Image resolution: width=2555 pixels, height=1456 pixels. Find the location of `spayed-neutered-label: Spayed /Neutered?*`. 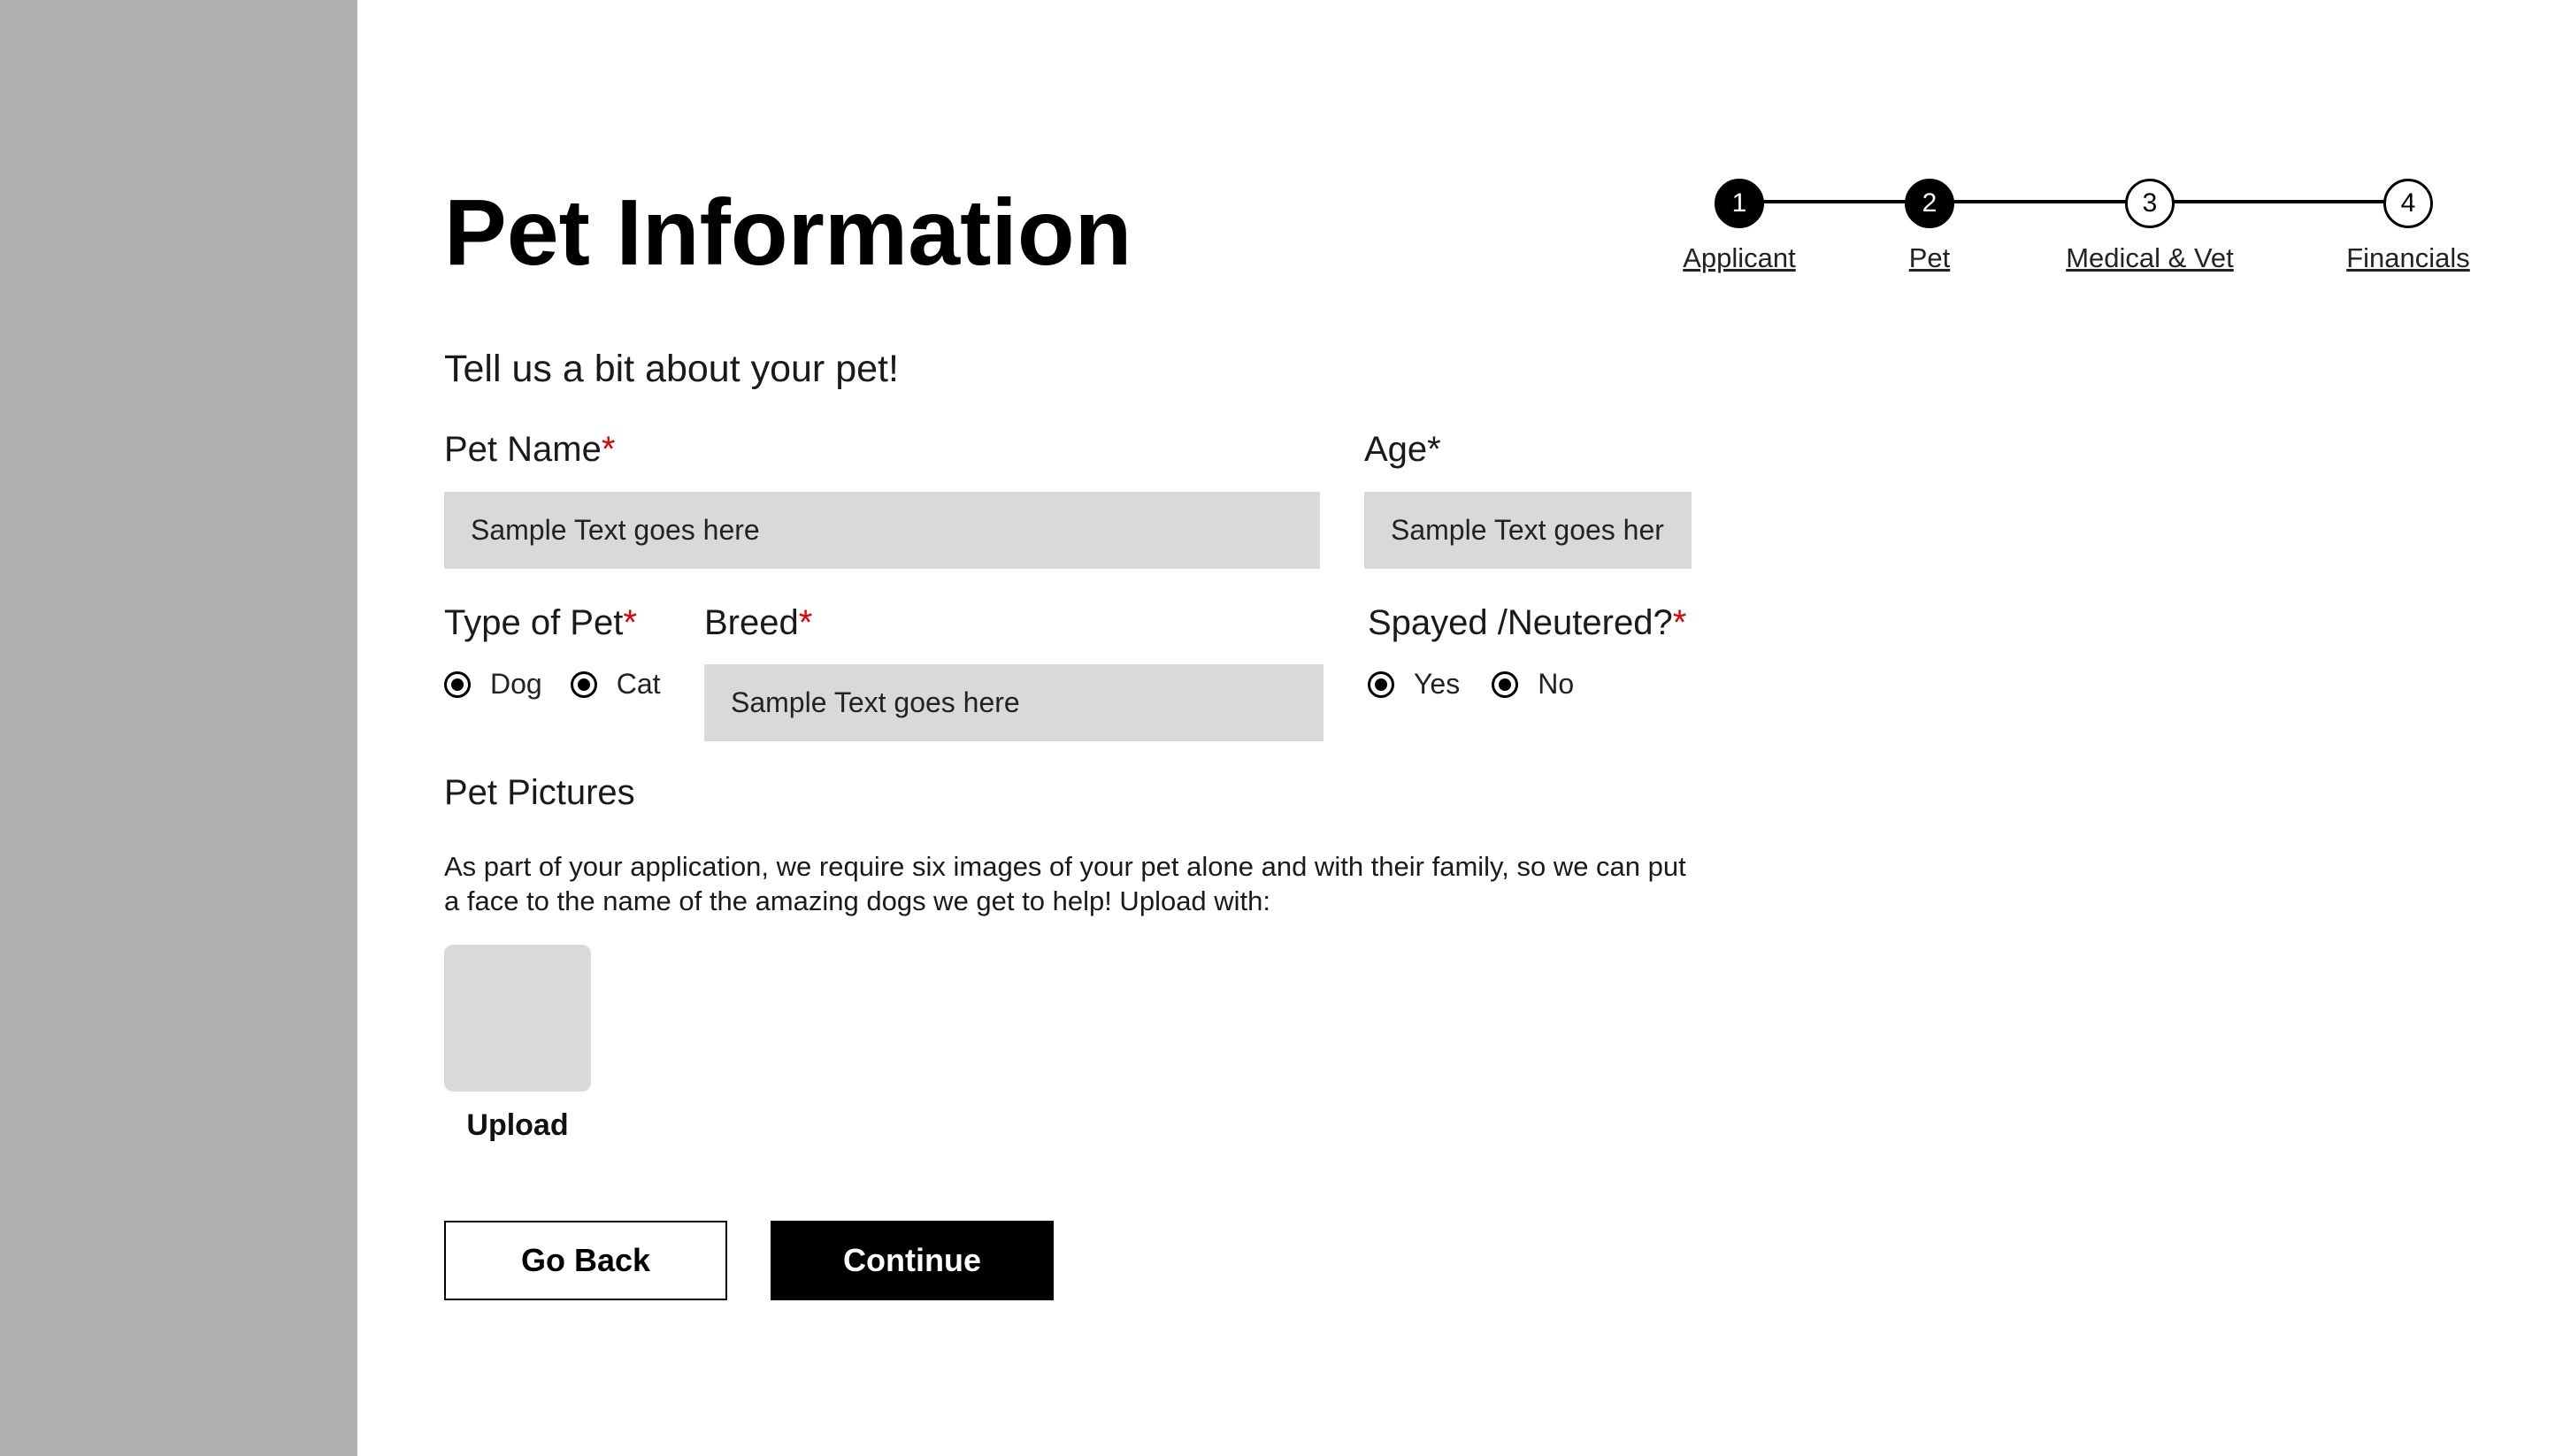

spayed-neutered-label: Spayed /Neutered?* is located at coordinates (1527, 623).